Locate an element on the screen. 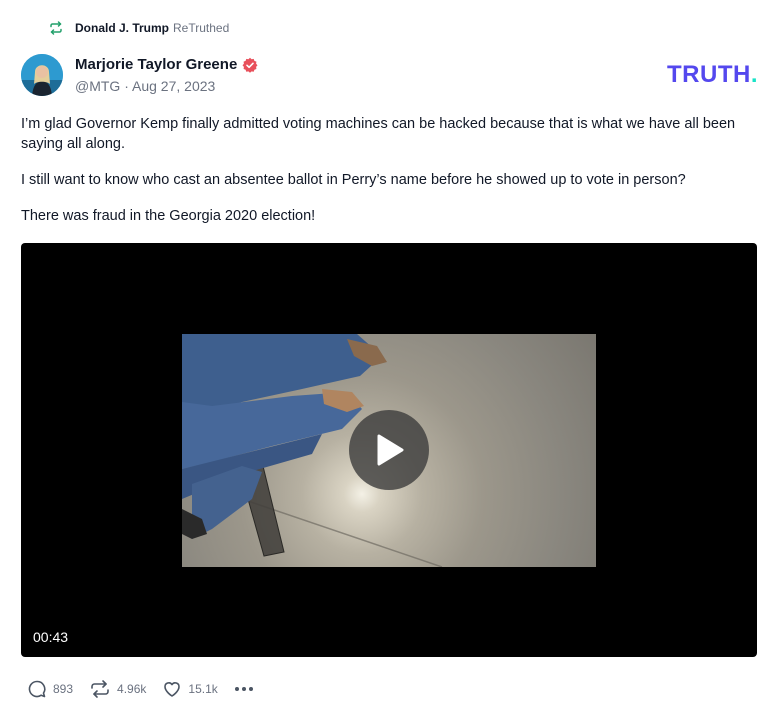 Image resolution: width=778 pixels, height=719 pixels. retruth-label: ReTruthed is located at coordinates (201, 28).